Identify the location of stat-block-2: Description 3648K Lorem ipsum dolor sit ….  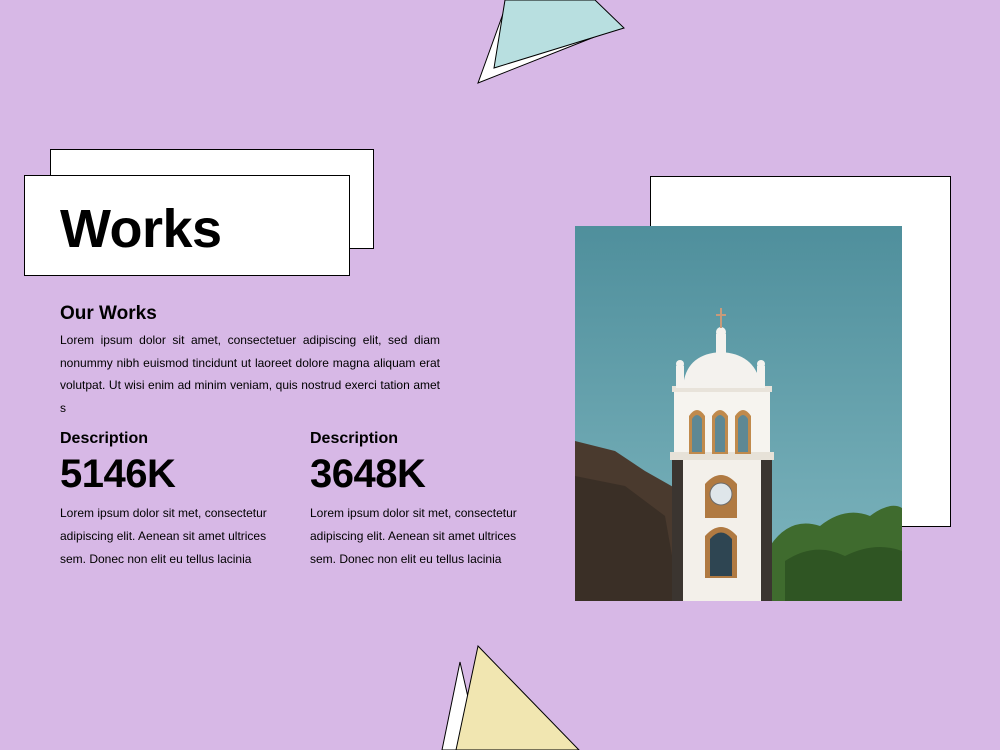
(420, 499).